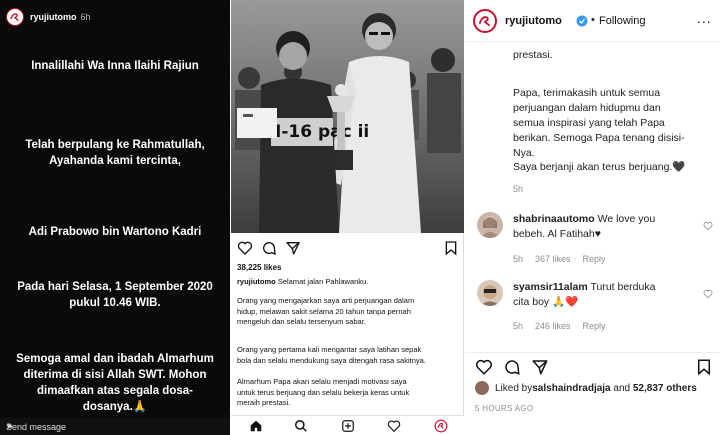  Describe the element at coordinates (582, 20) in the screenshot. I see `verified-badge-icon` at that location.